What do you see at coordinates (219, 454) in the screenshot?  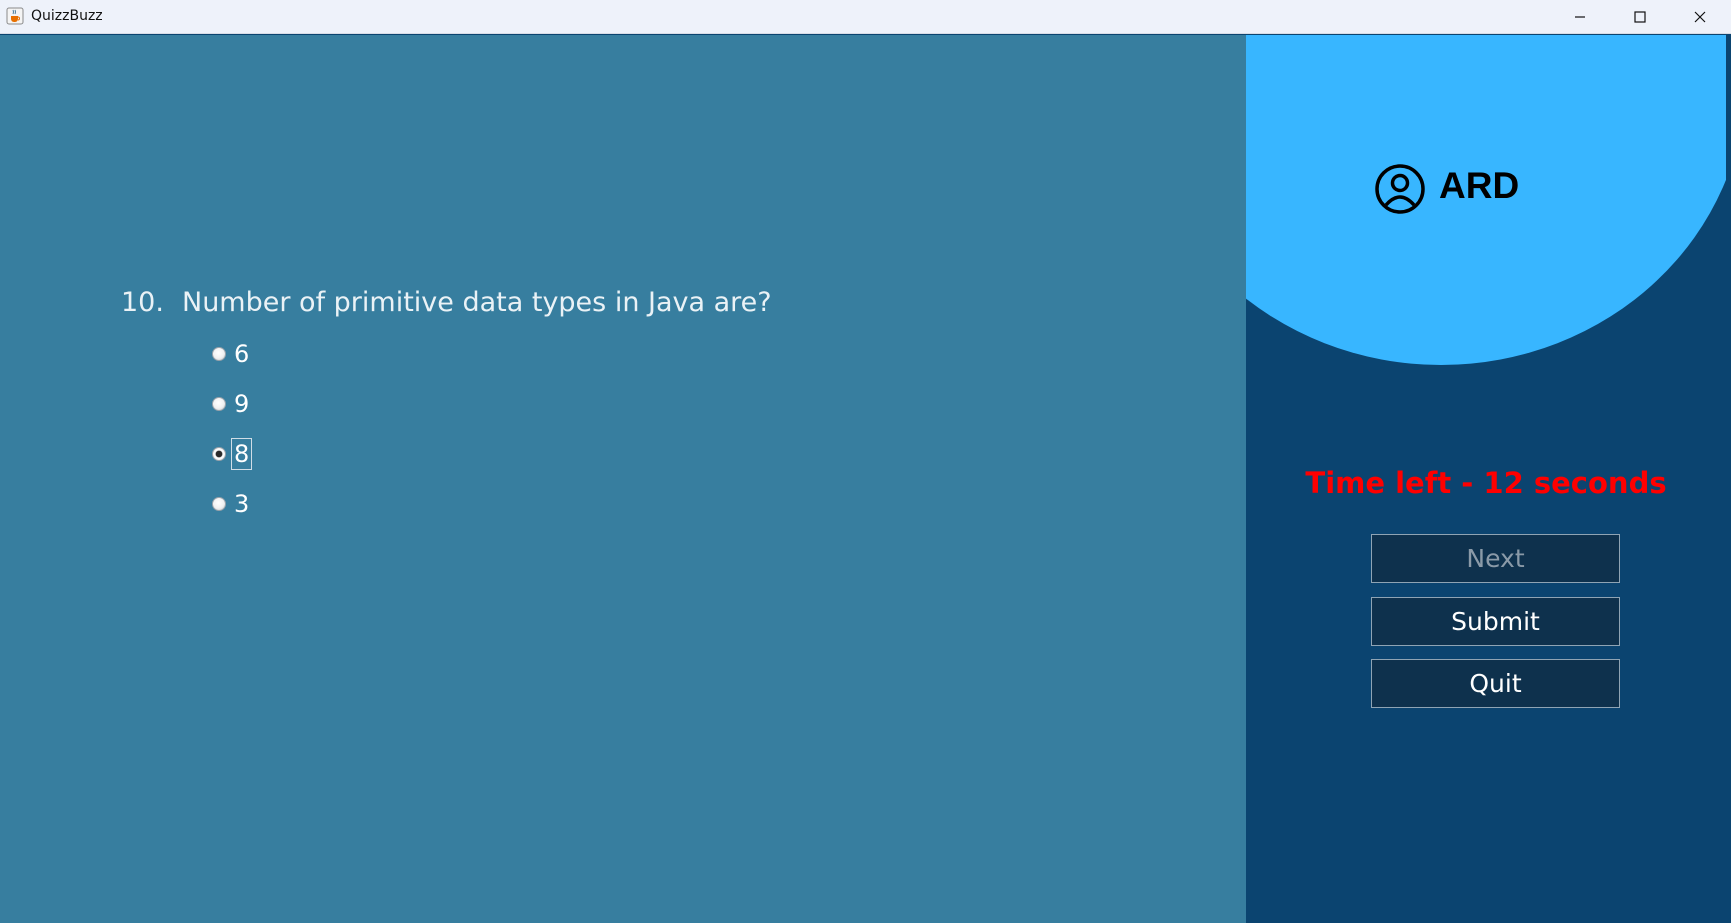 I see `radio-button-checked` at bounding box center [219, 454].